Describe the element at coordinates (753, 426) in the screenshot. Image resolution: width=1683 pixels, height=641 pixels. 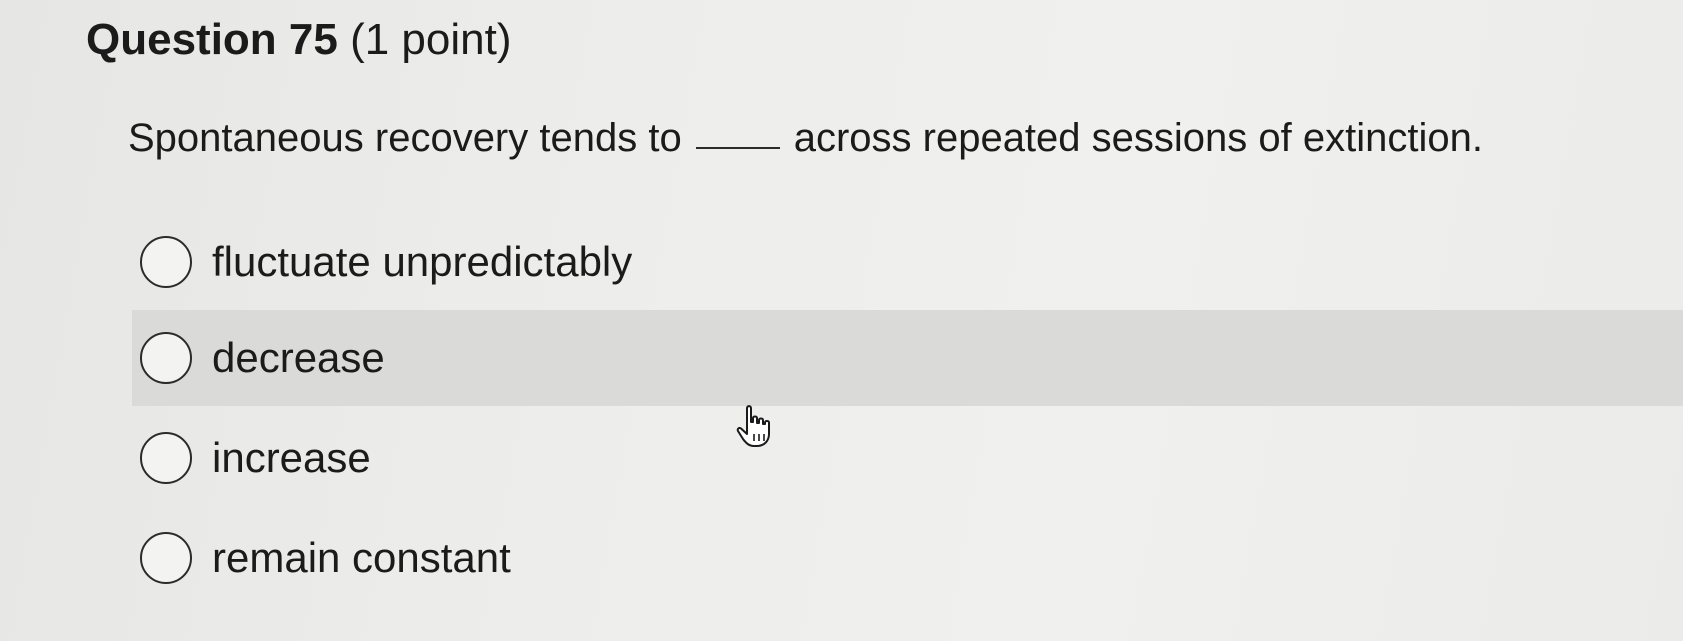
I see `hand-pointer-icon` at that location.